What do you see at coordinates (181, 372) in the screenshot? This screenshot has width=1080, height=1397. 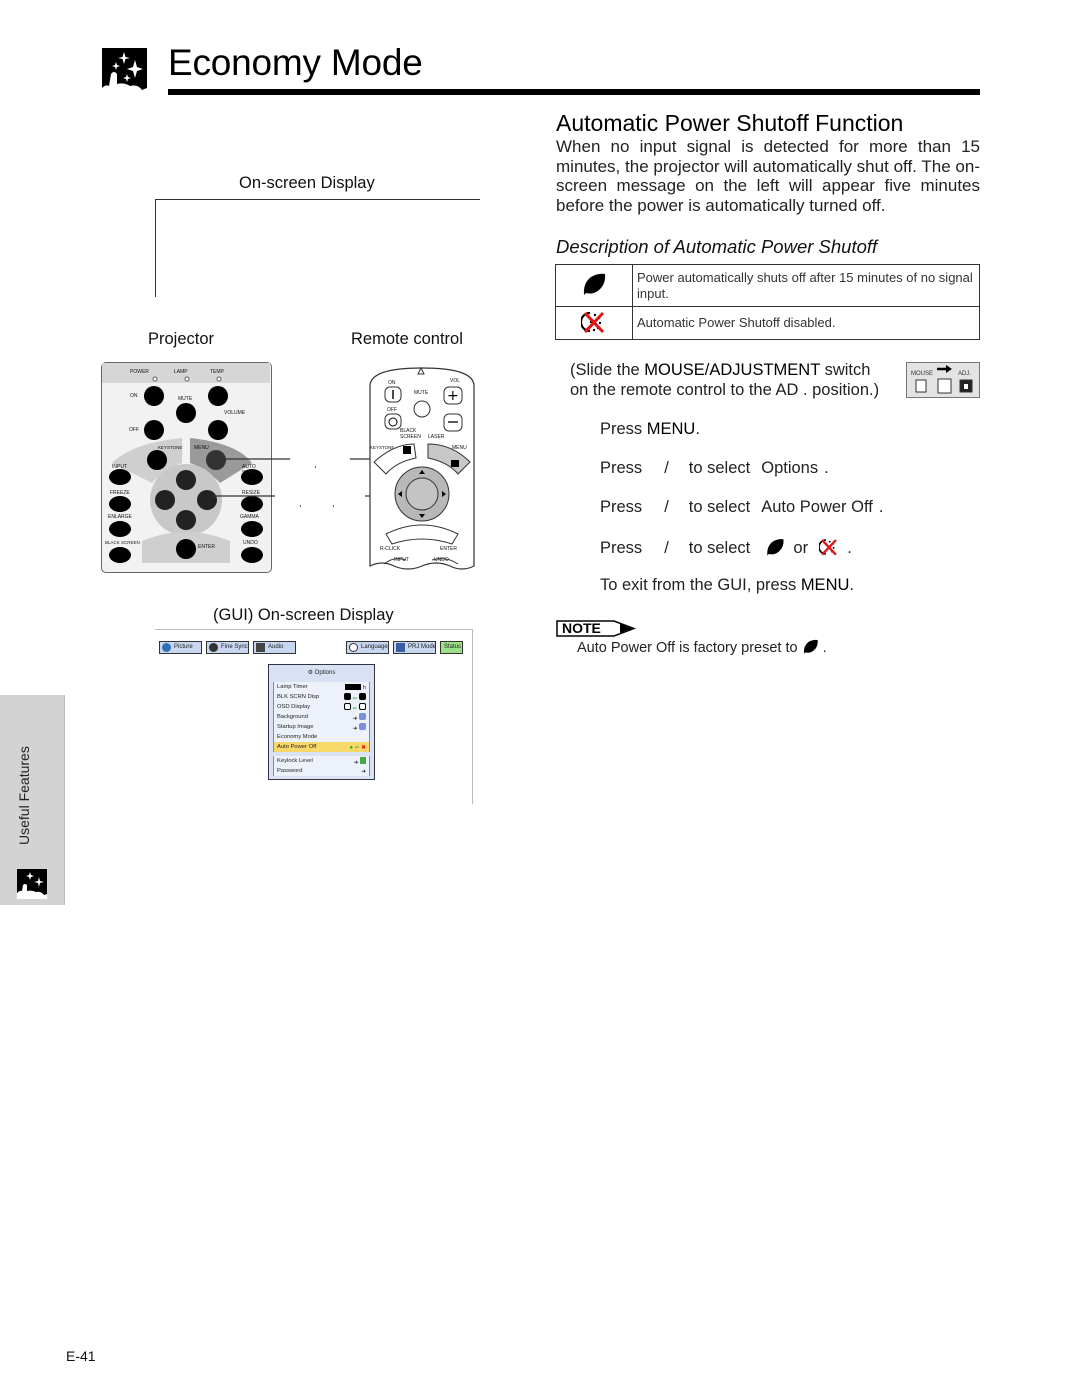 I see `indicator-label: LAMP` at bounding box center [181, 372].